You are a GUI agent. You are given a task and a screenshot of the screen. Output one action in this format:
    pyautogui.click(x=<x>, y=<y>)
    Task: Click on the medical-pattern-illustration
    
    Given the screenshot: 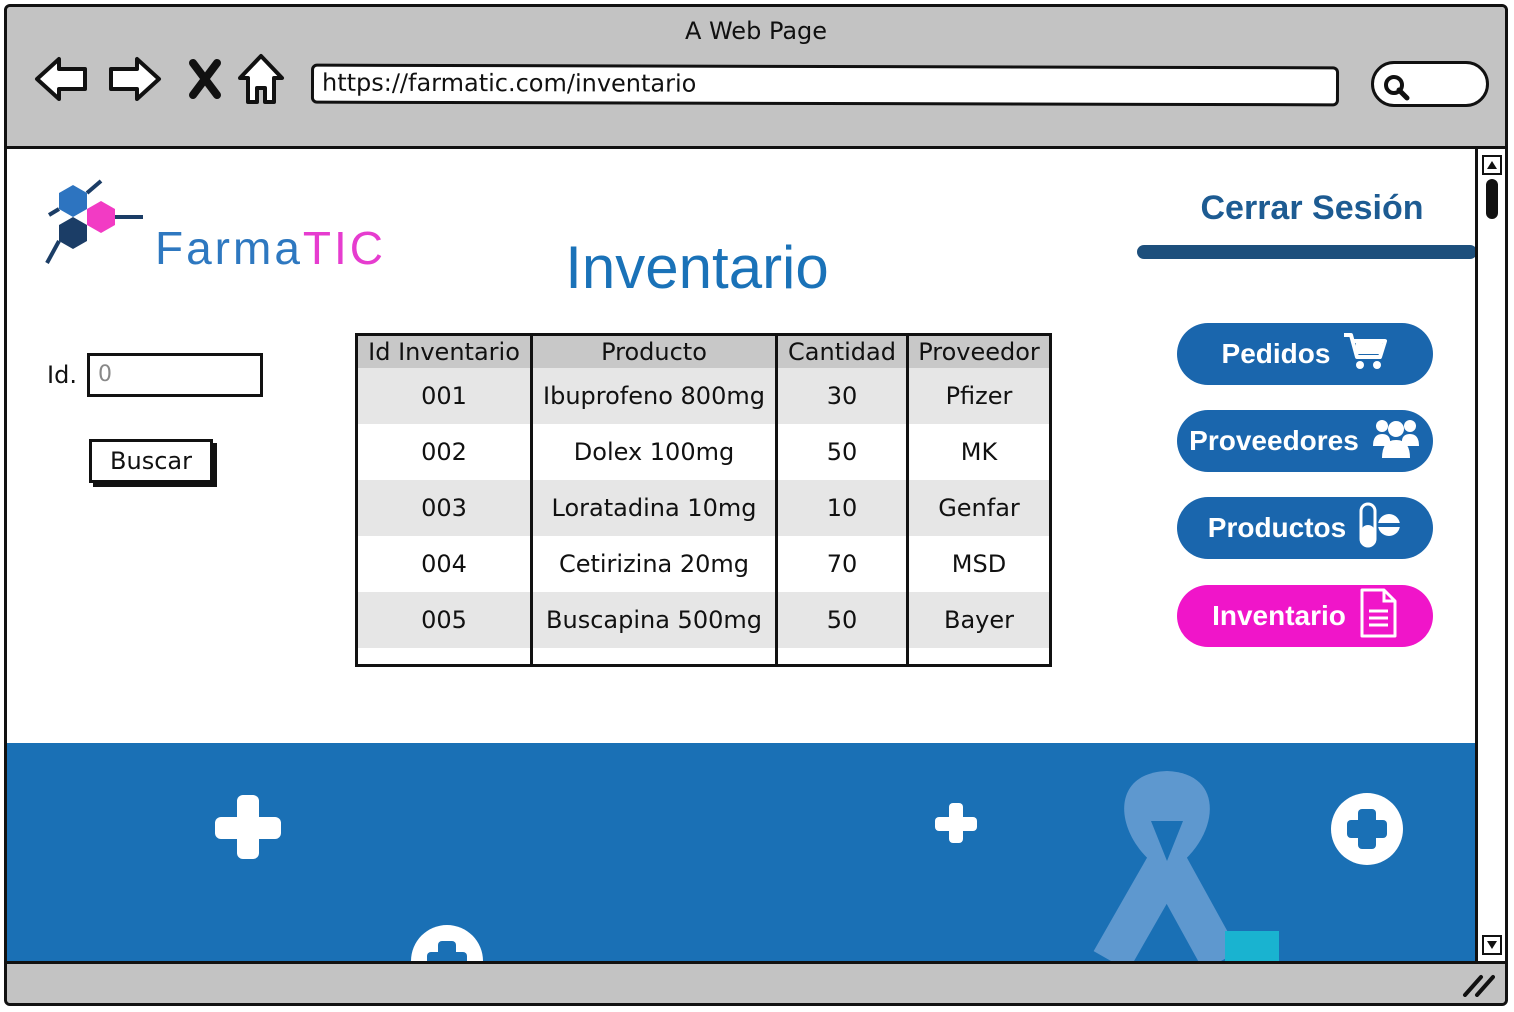 What is the action you would take?
    pyautogui.click(x=809, y=866)
    